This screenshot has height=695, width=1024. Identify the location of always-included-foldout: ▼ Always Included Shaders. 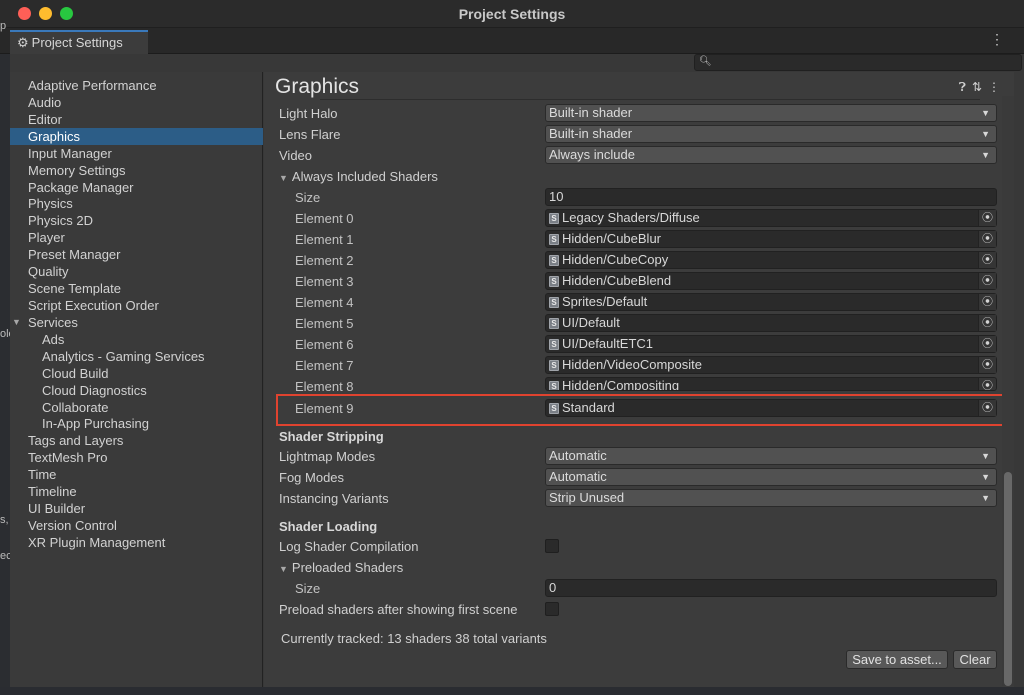
(358, 176).